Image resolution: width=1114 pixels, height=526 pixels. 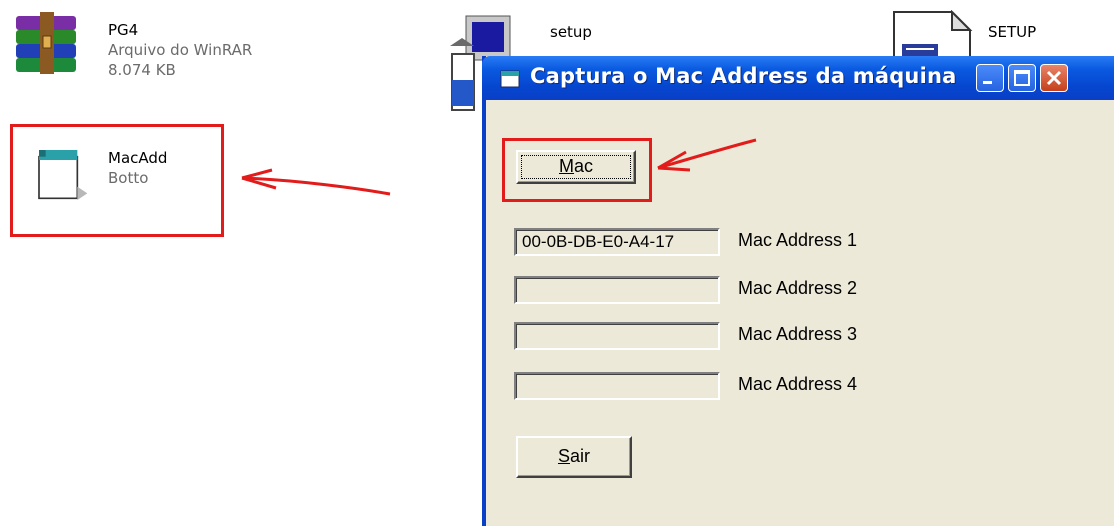 I want to click on file-type: Arquivo do WinRAR, so click(x=180, y=50).